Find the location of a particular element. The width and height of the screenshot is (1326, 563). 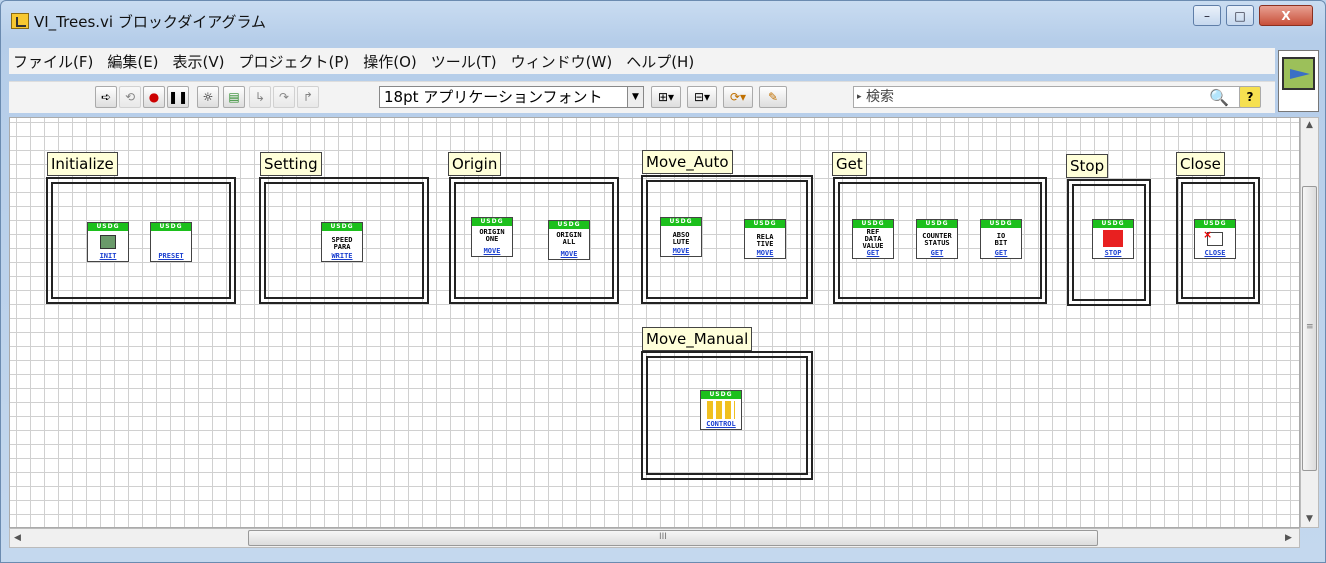

search-scope-icon: ▸ is located at coordinates (859, 97).